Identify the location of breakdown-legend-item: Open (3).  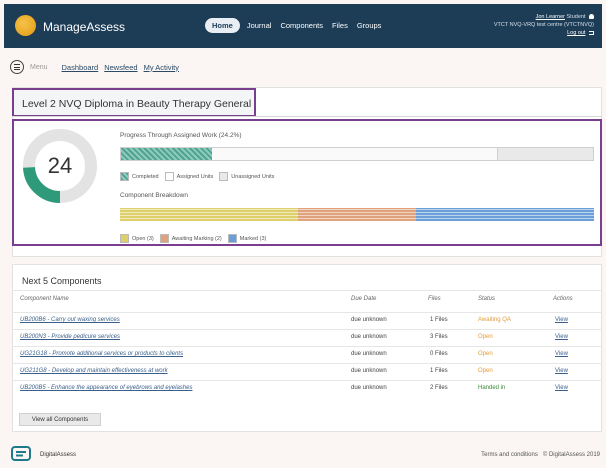
(137, 238).